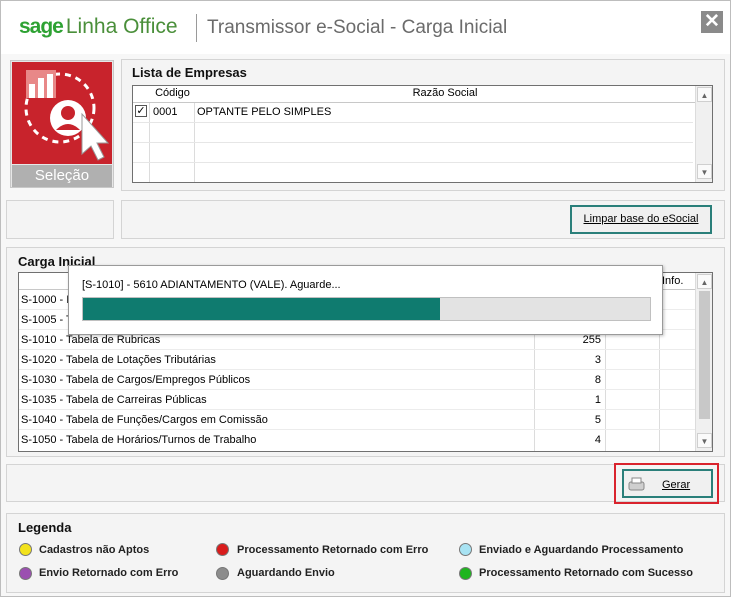  Describe the element at coordinates (47, 320) in the screenshot. I see `row-name: S-1005 - T` at that location.